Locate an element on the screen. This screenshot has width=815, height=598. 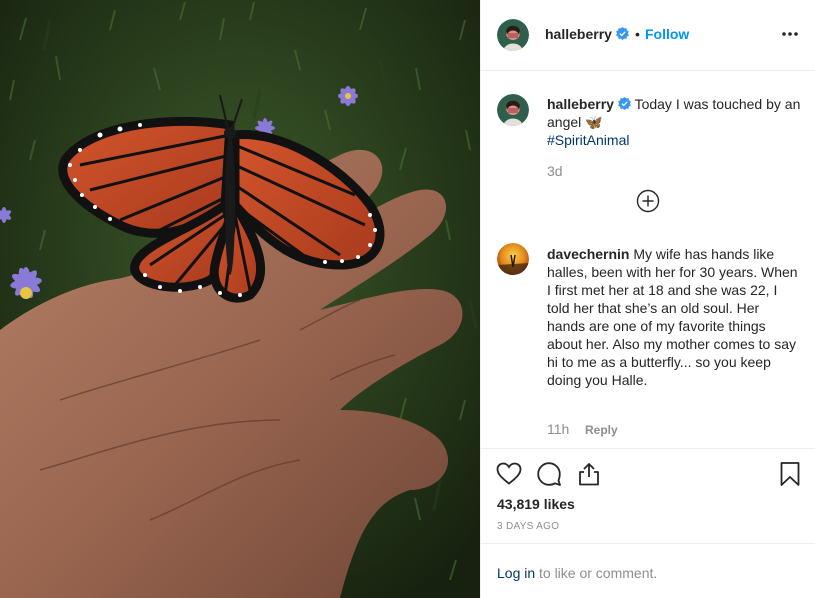
post-header: halleberry • Follow is located at coordinates (648, 35).